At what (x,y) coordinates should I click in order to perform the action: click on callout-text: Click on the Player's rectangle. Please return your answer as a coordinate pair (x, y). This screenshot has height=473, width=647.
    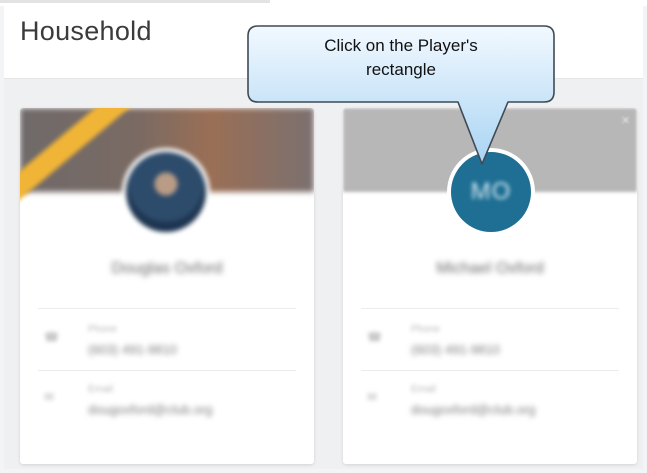
    Looking at the image, I should click on (401, 58).